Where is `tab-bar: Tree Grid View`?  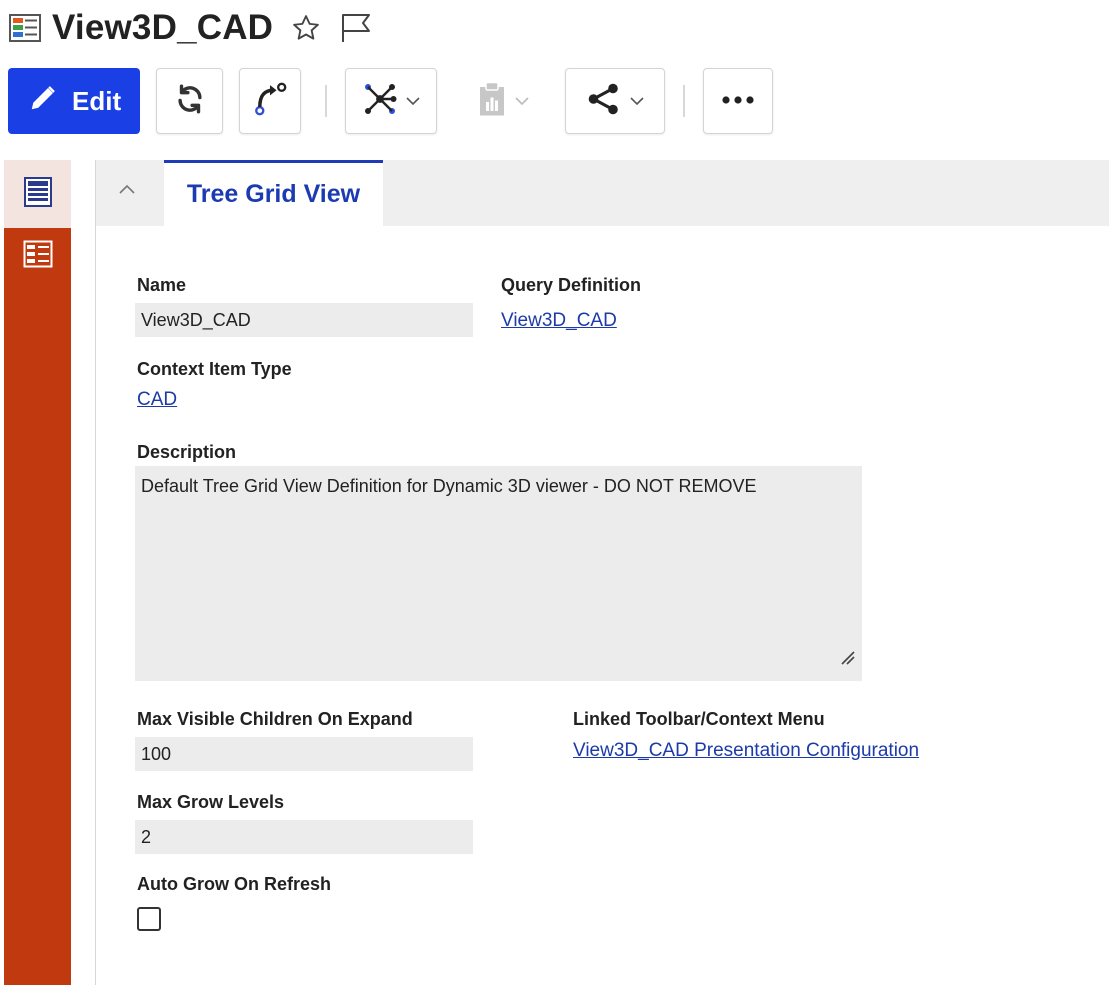
tab-bar: Tree Grid View is located at coordinates (602, 193).